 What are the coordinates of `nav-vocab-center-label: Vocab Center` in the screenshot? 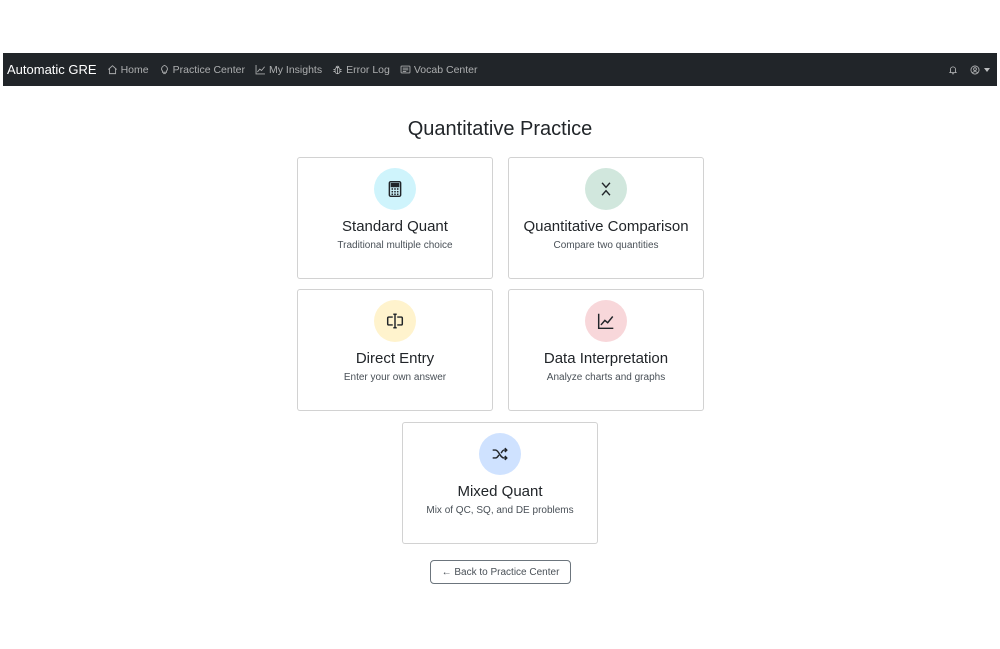 It's located at (445, 69).